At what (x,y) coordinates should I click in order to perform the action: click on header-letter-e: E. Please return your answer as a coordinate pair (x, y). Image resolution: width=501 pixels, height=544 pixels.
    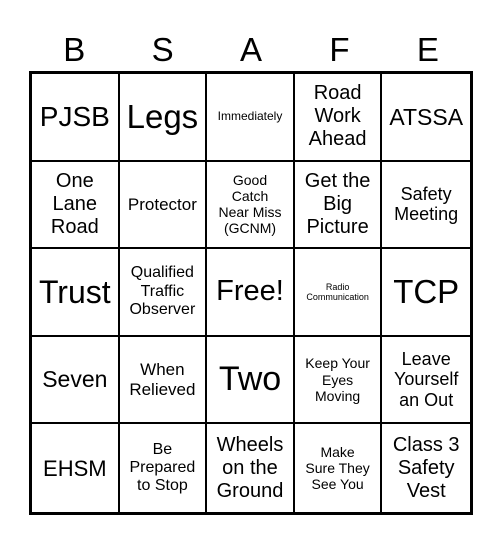
    Looking at the image, I should click on (427, 49).